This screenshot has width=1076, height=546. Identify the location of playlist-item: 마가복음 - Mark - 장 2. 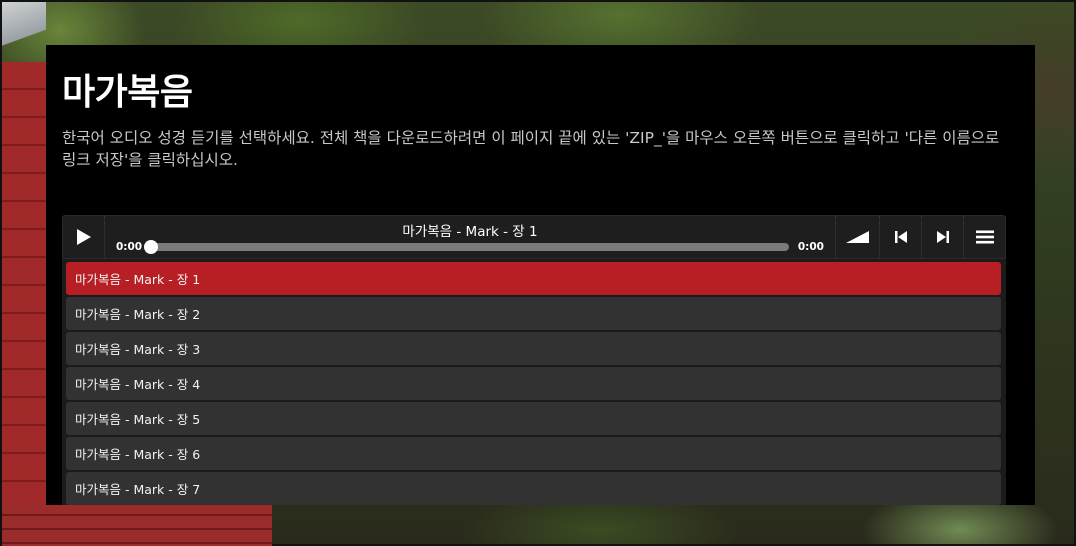
(533, 313).